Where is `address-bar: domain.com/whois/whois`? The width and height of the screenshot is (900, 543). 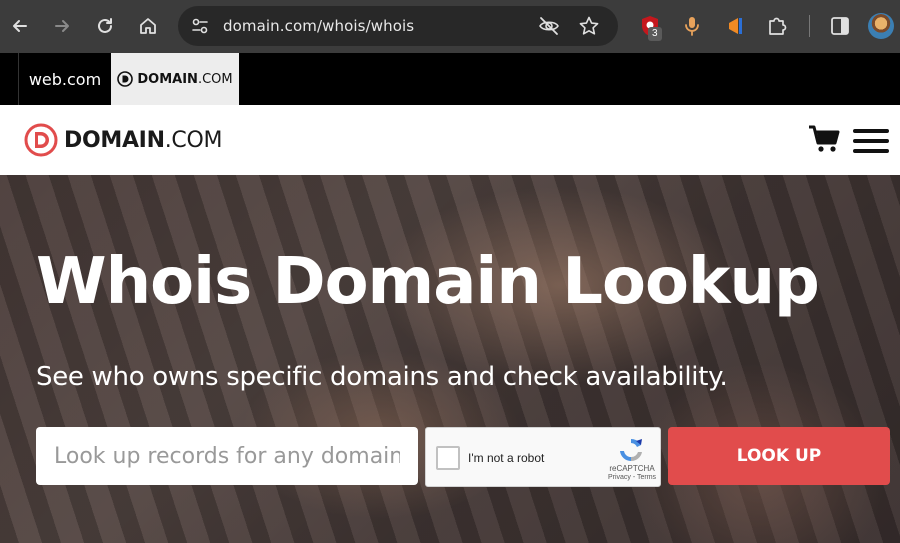
address-bar: domain.com/whois/whois is located at coordinates (398, 26).